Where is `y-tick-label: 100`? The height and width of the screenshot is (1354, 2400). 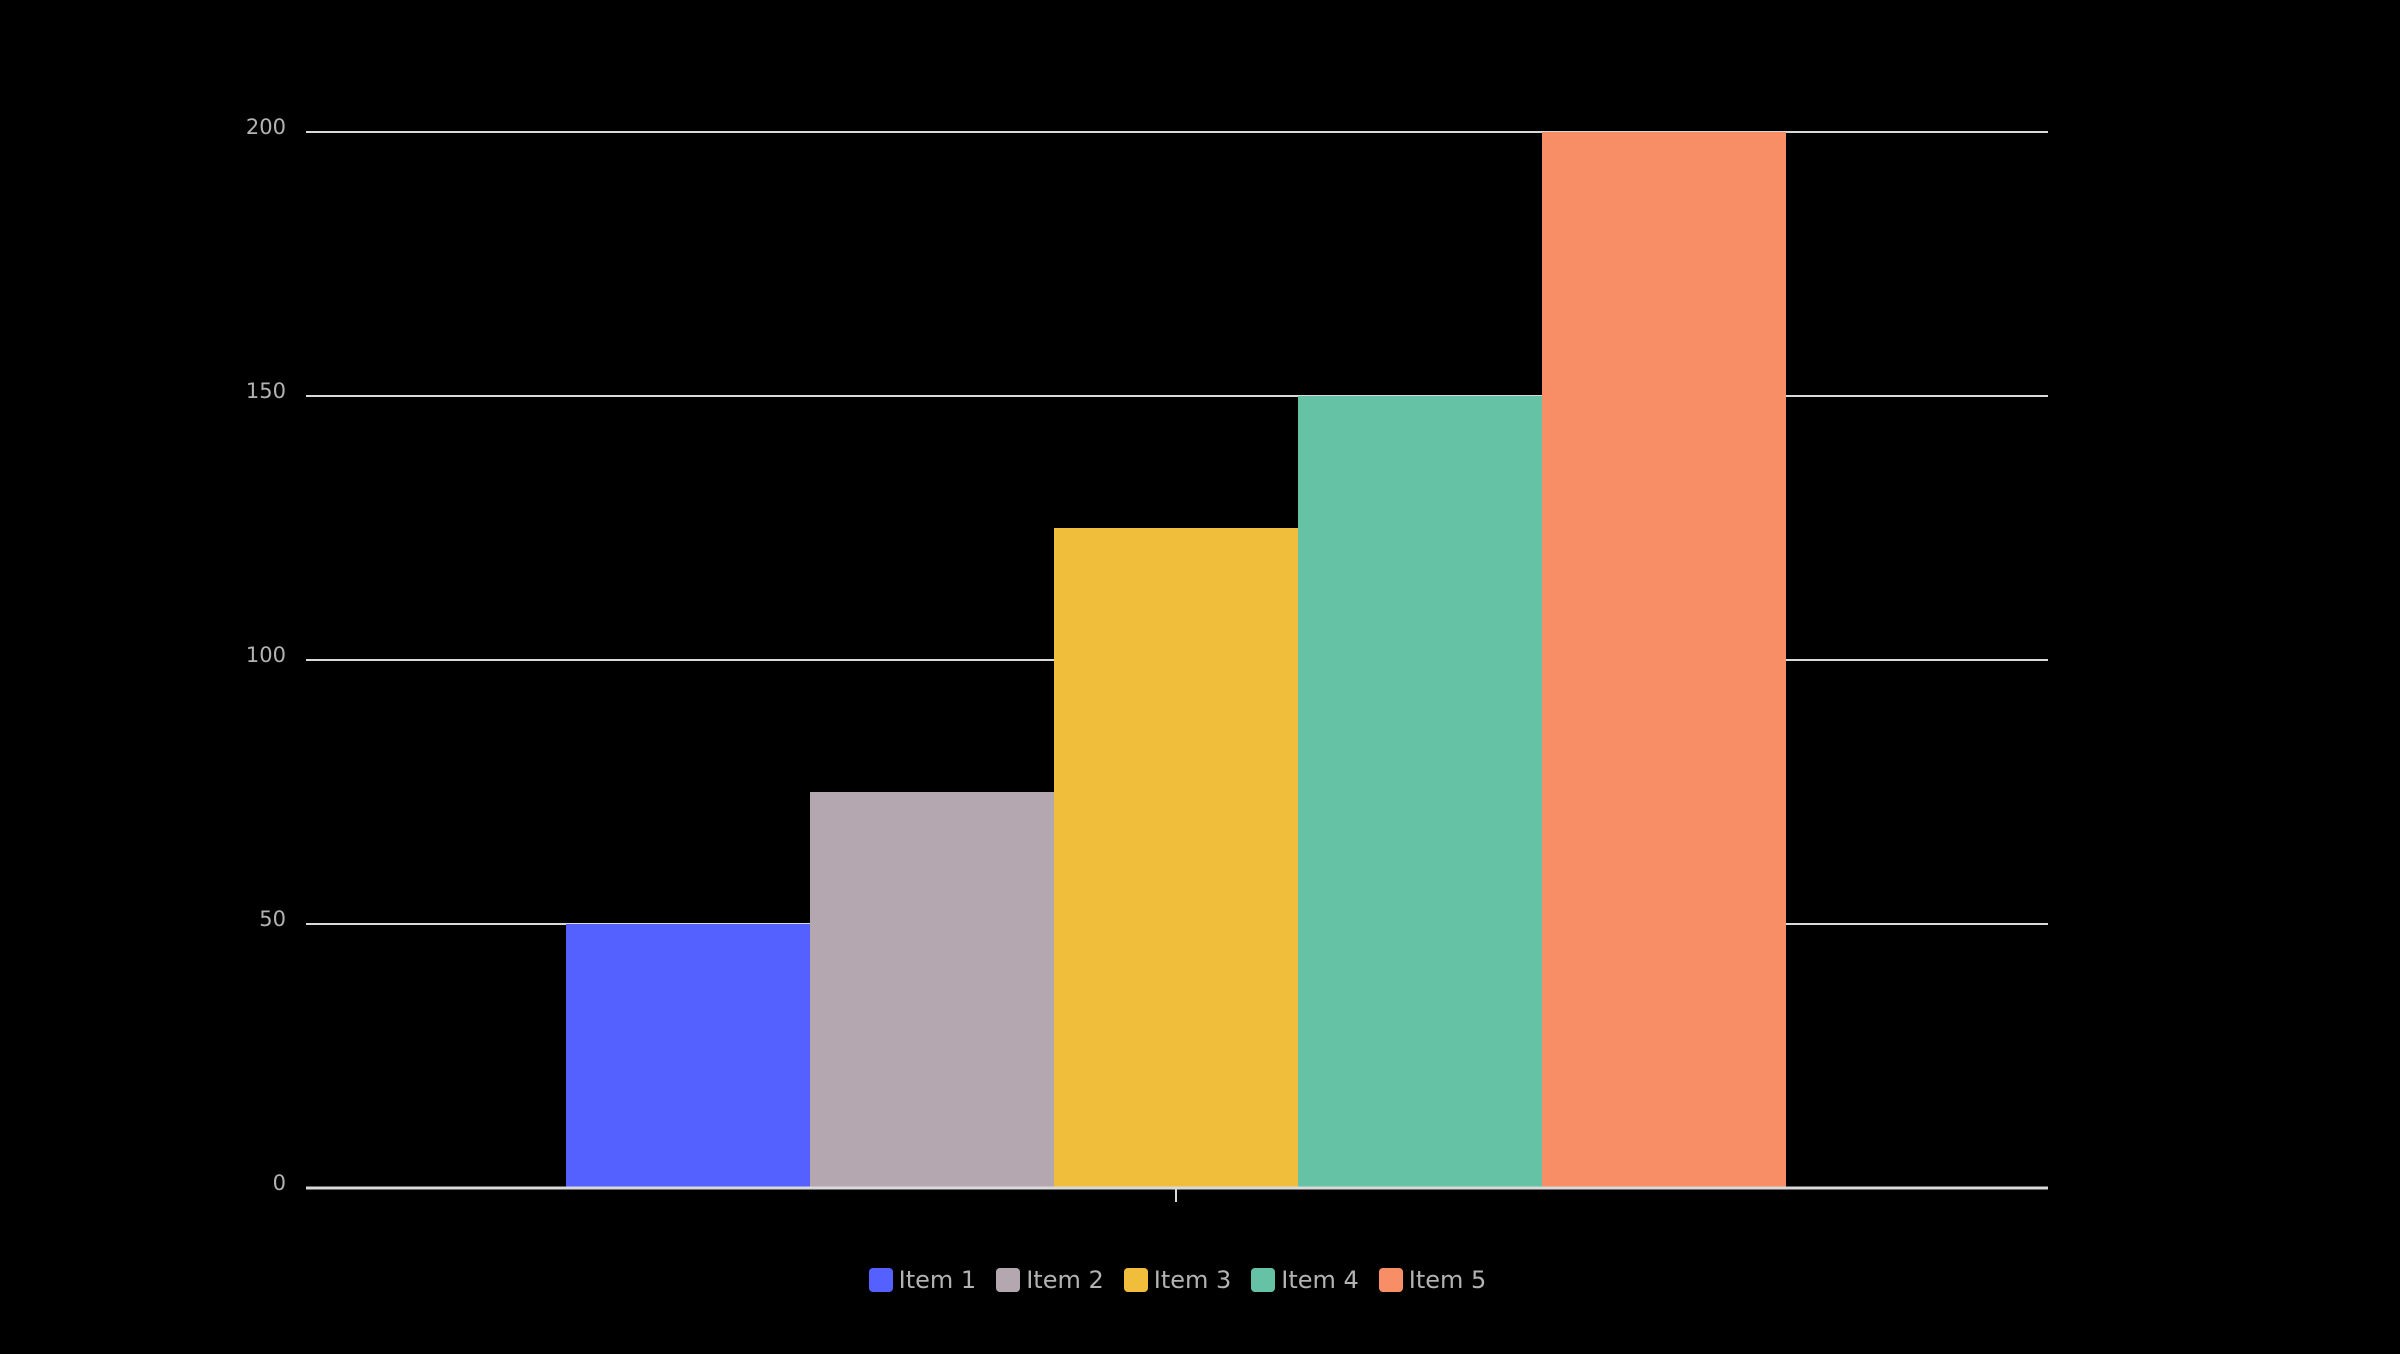
y-tick-label: 100 is located at coordinates (266, 655).